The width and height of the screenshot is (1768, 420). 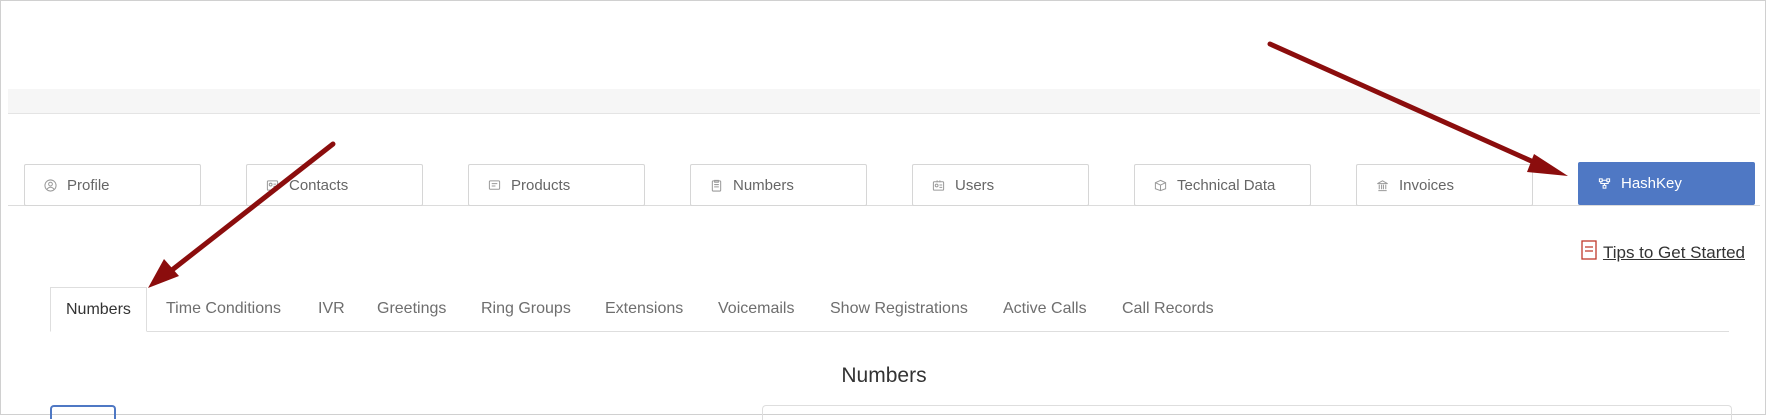 I want to click on main-tab-profile: Profile, so click(x=112, y=185).